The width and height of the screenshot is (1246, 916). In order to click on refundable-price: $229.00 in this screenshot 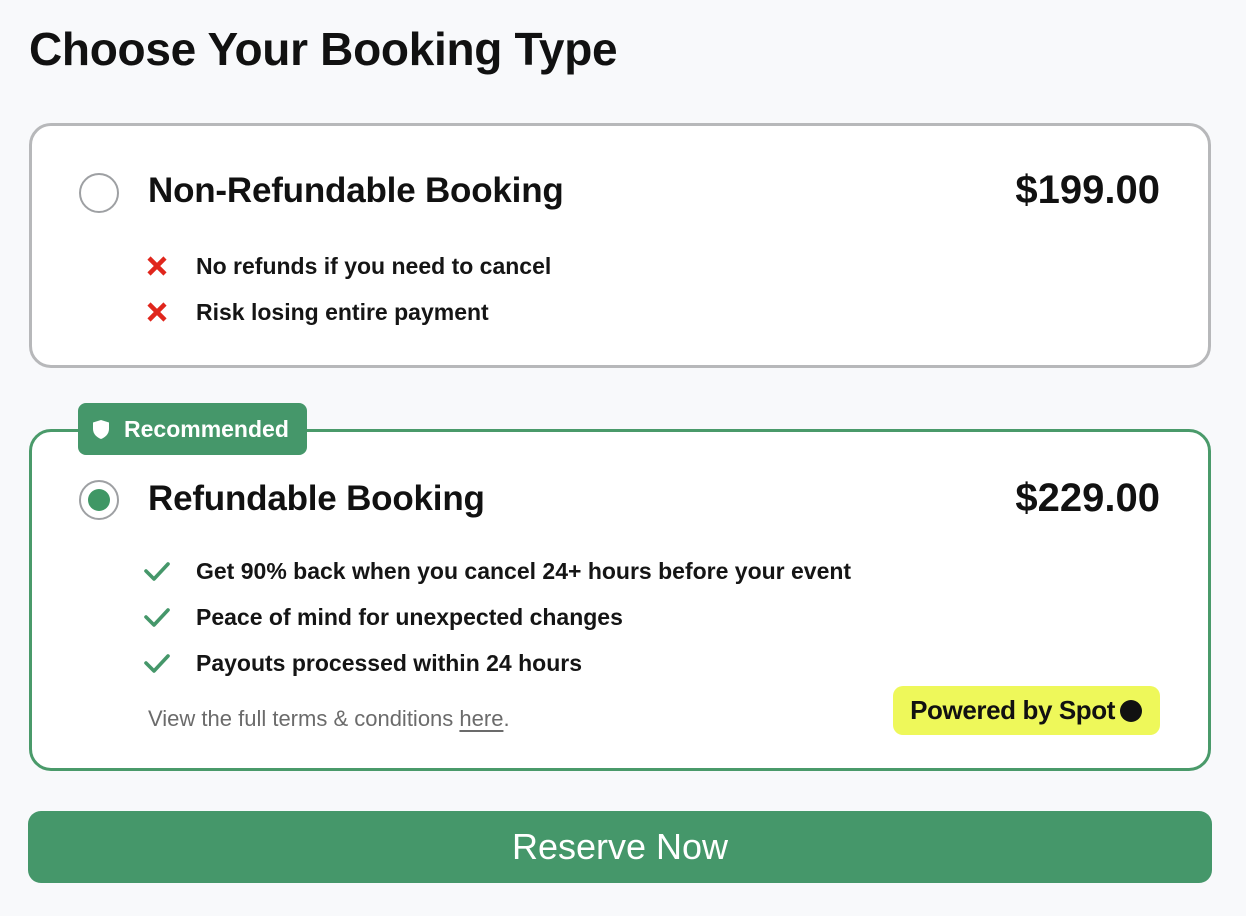, I will do `click(1087, 498)`.